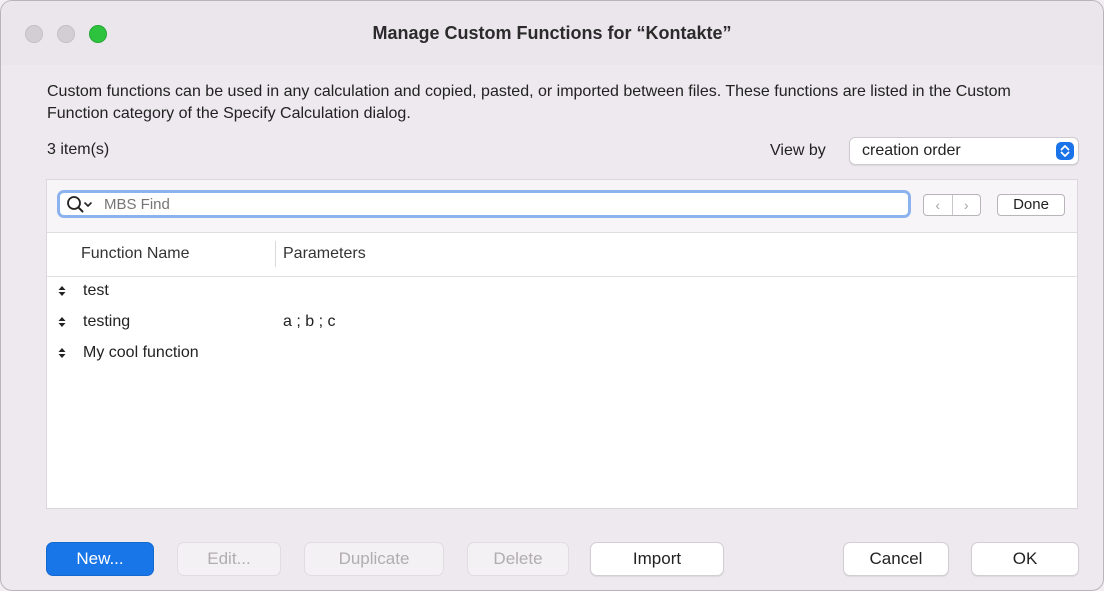  Describe the element at coordinates (964, 151) in the screenshot. I see `view-by-select: creation order` at that location.